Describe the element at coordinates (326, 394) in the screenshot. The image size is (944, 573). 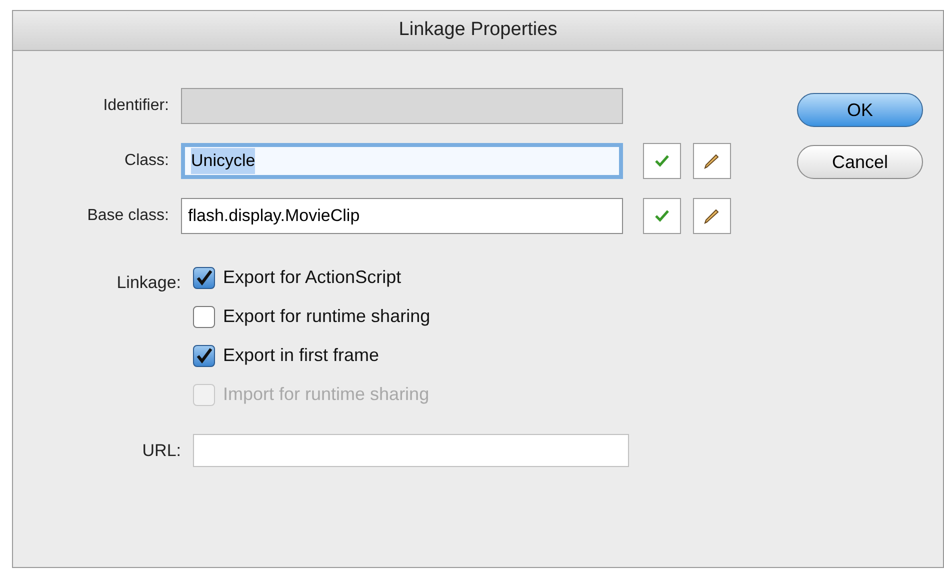
I see `checkbox-label: Import for runtime sharing` at that location.